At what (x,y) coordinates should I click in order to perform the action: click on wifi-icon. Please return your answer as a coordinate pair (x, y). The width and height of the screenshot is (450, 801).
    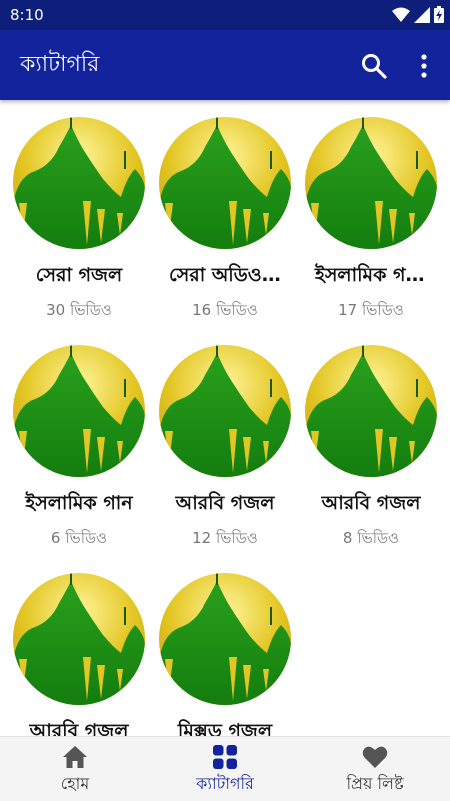
    Looking at the image, I should click on (401, 14).